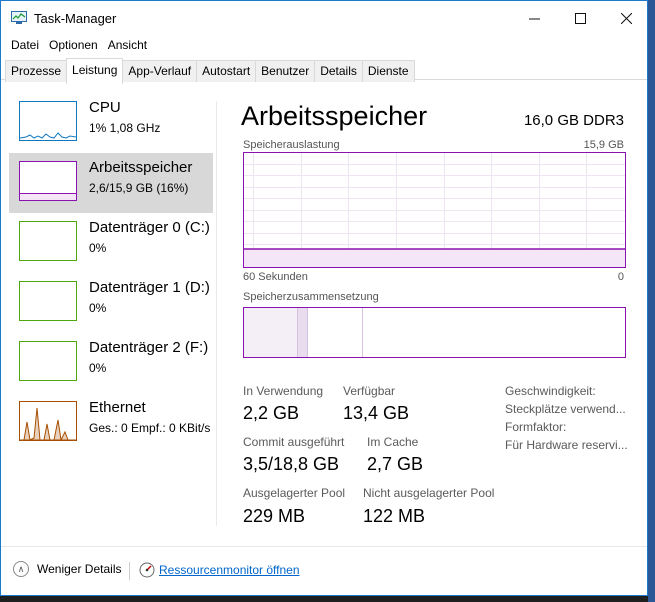  Describe the element at coordinates (270, 332) in the screenshot. I see `composition-in-use` at that location.